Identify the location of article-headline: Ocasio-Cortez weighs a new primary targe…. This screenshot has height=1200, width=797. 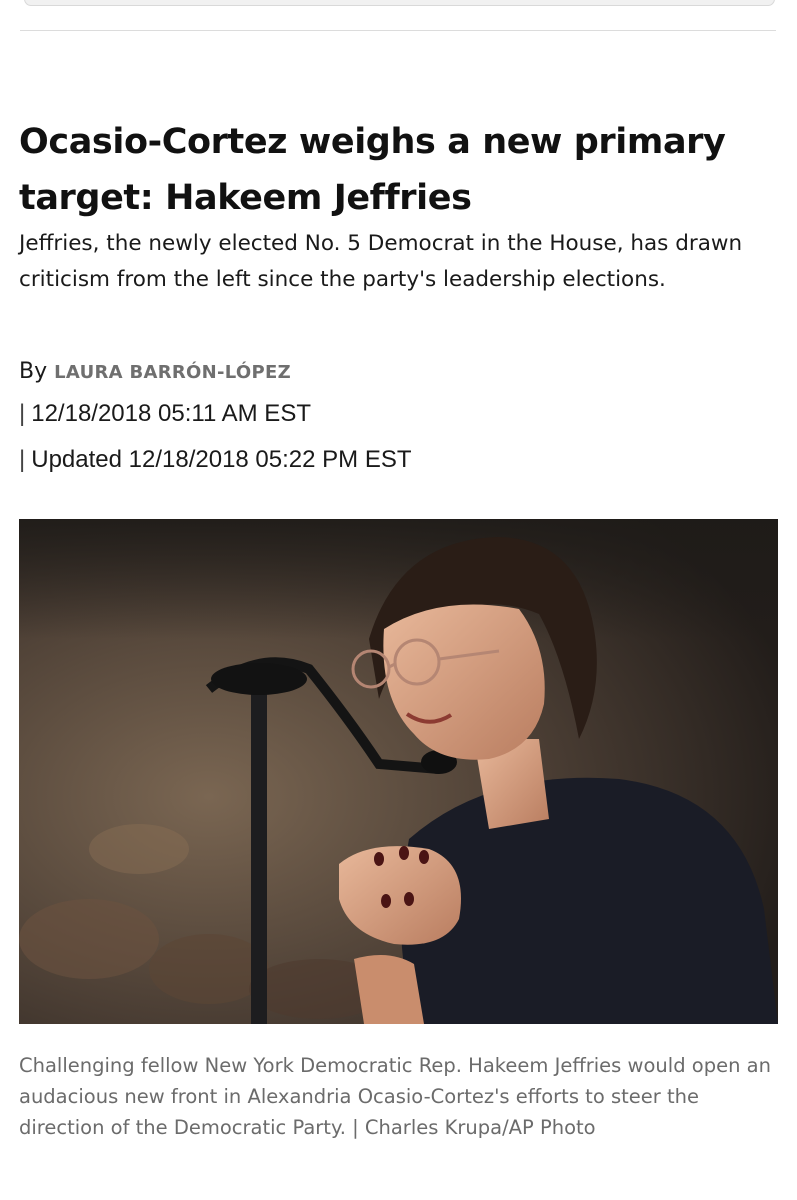
(372, 170).